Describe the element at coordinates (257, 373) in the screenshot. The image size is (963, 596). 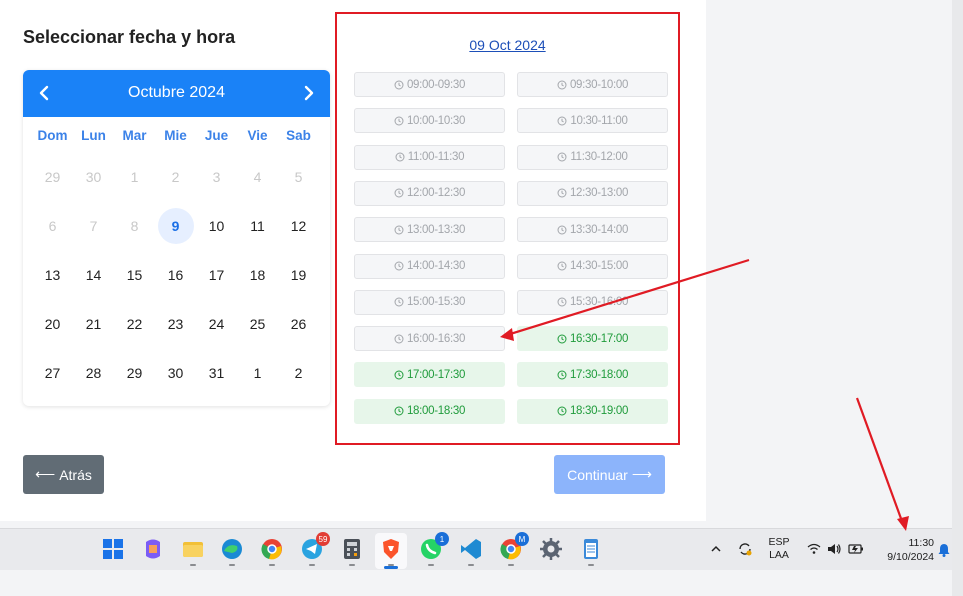
I see `calendar-day: 1` at that location.